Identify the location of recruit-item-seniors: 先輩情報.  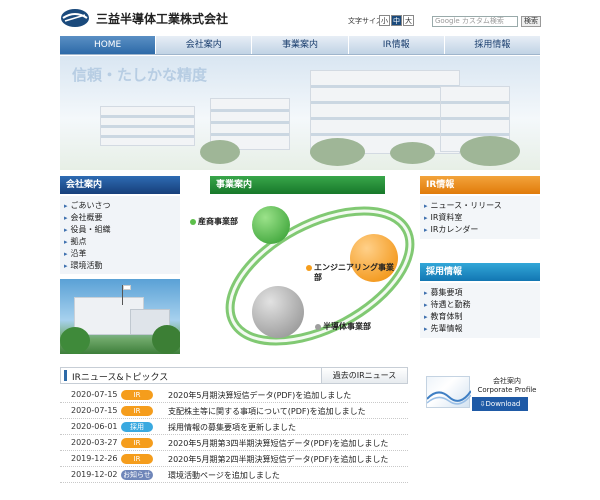
(482, 329).